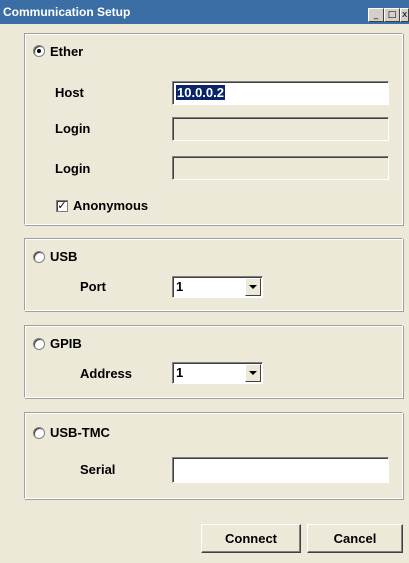 The height and width of the screenshot is (563, 409). Describe the element at coordinates (67, 51) in the screenshot. I see `ether-label: Ether` at that location.